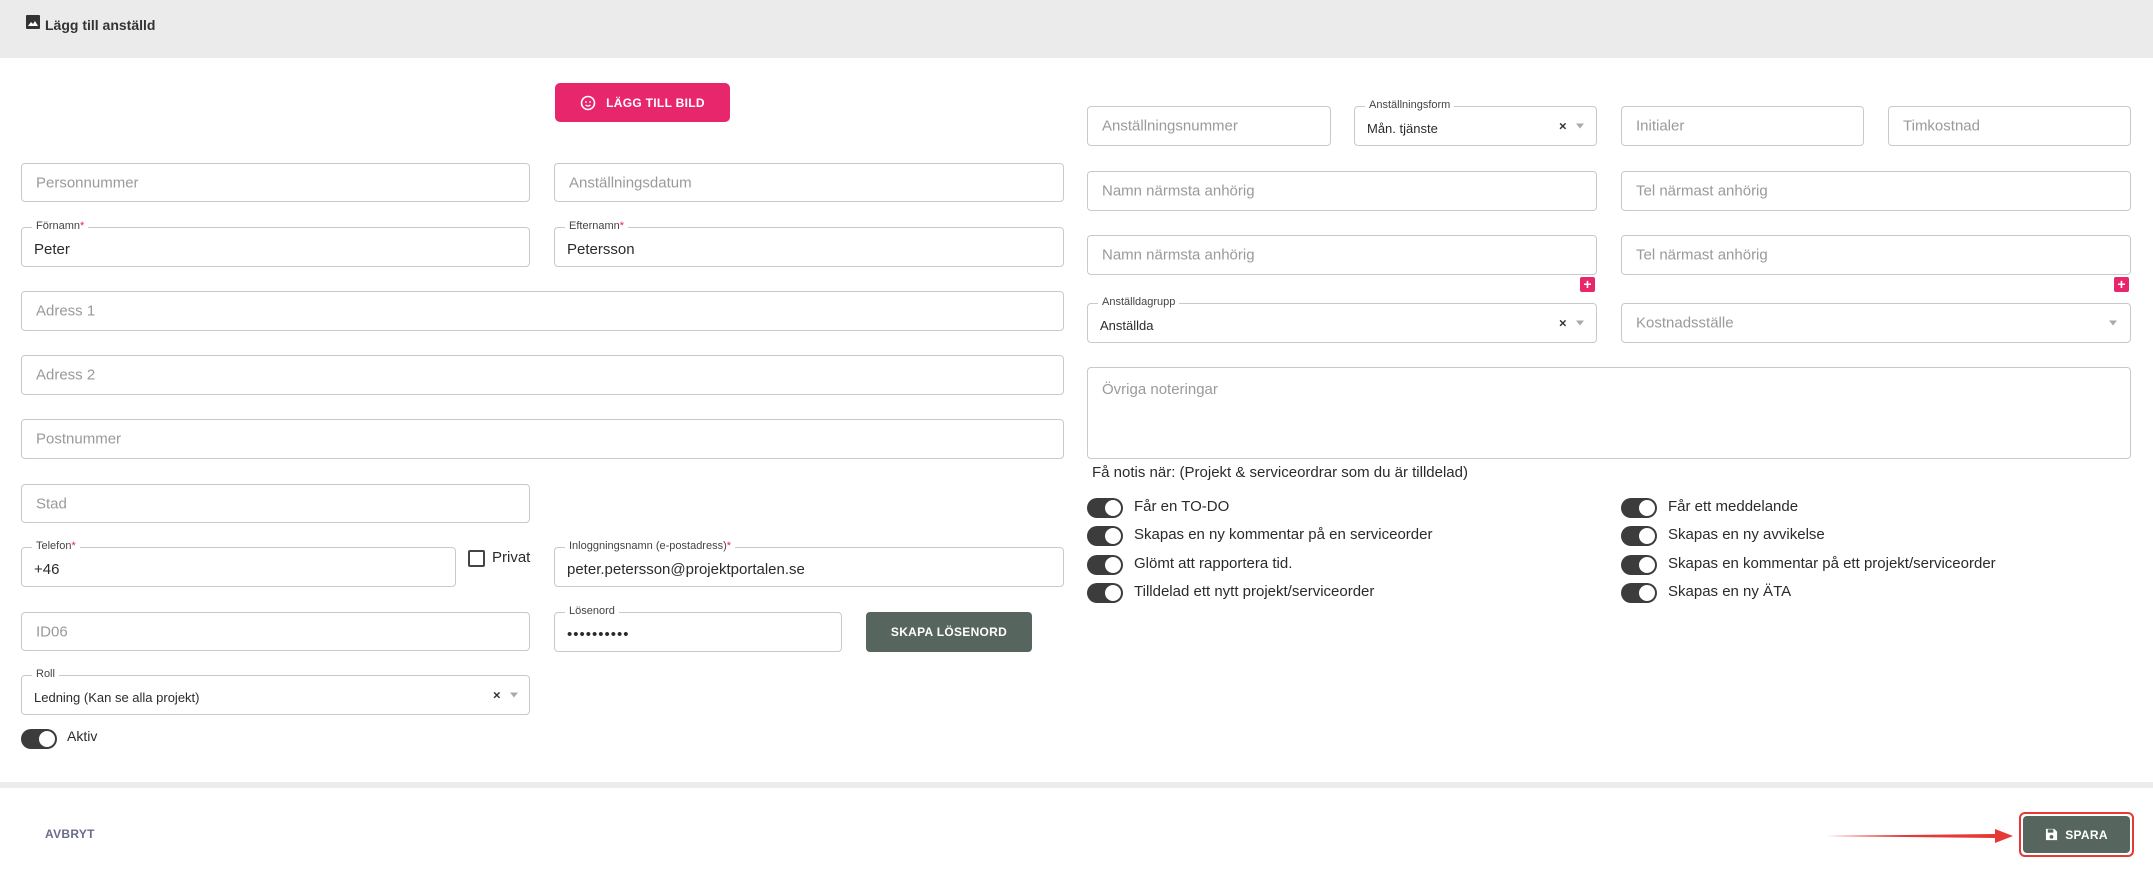 This screenshot has width=2153, height=879. What do you see at coordinates (60, 226) in the screenshot?
I see `fornamn-label: Förnamn*` at bounding box center [60, 226].